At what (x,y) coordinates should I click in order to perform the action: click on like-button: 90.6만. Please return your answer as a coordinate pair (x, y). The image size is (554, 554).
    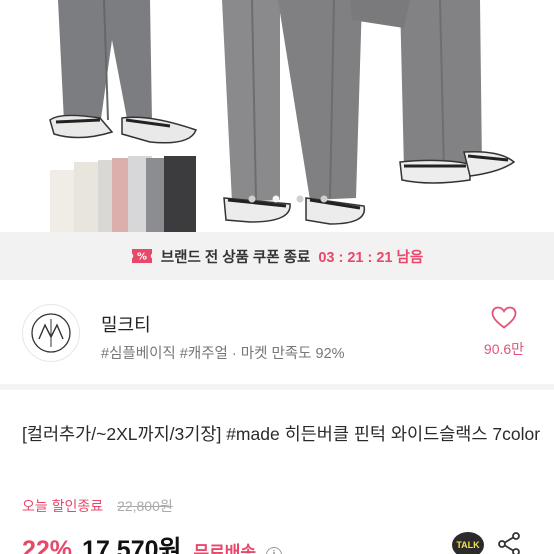
    Looking at the image, I should click on (504, 332).